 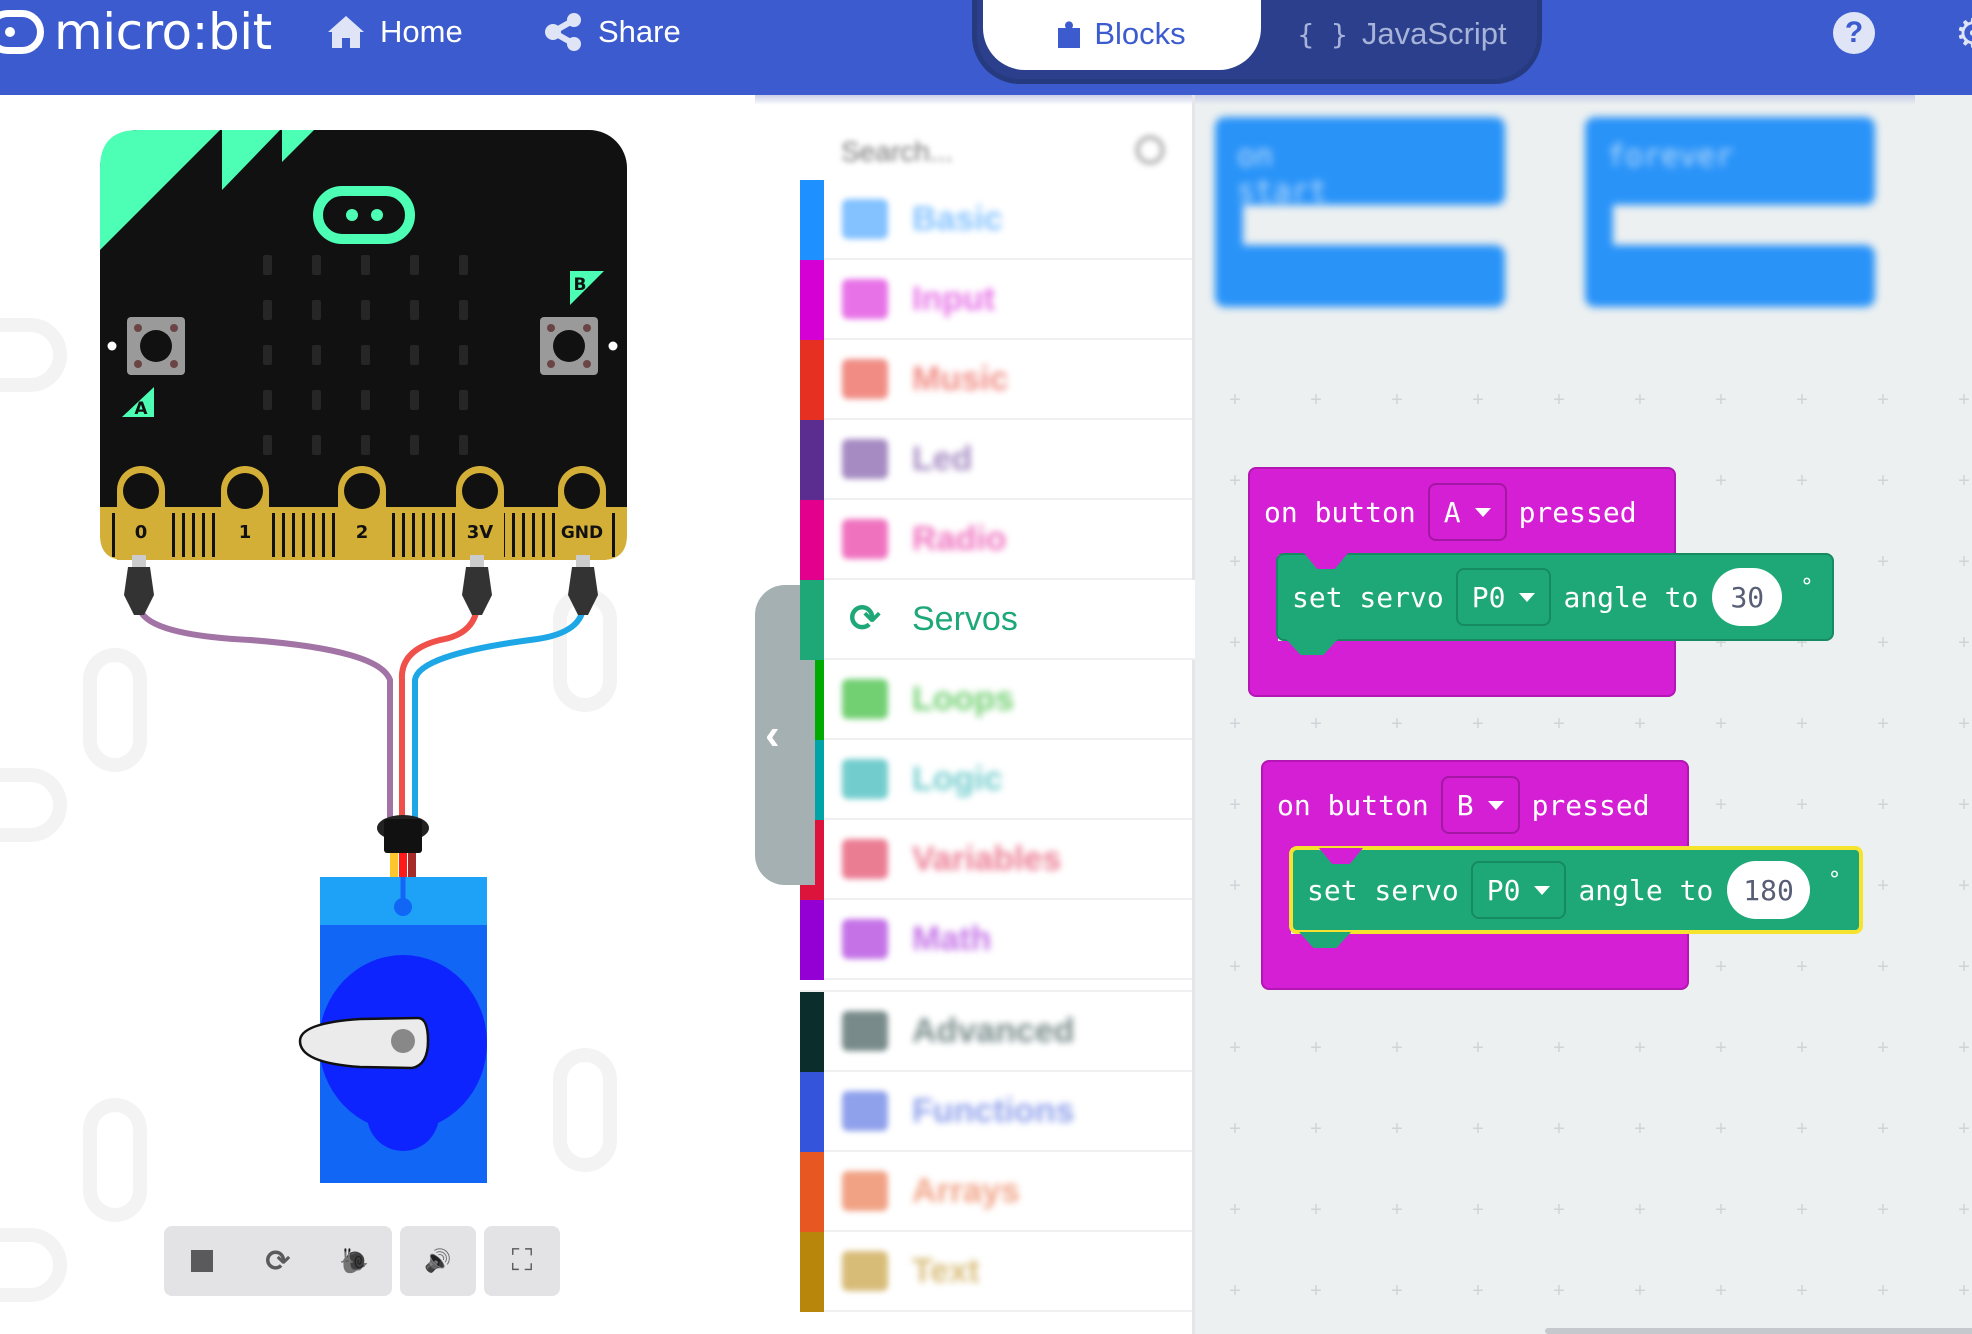 What do you see at coordinates (997, 1272) in the screenshot?
I see `toolbox-category-text: Text` at bounding box center [997, 1272].